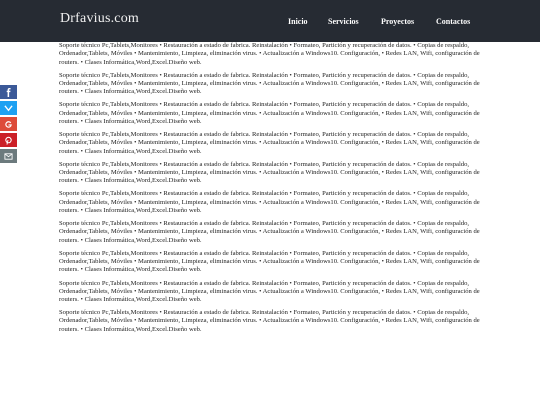  What do you see at coordinates (99, 19) in the screenshot?
I see `site-logo: Drfavius.com` at bounding box center [99, 19].